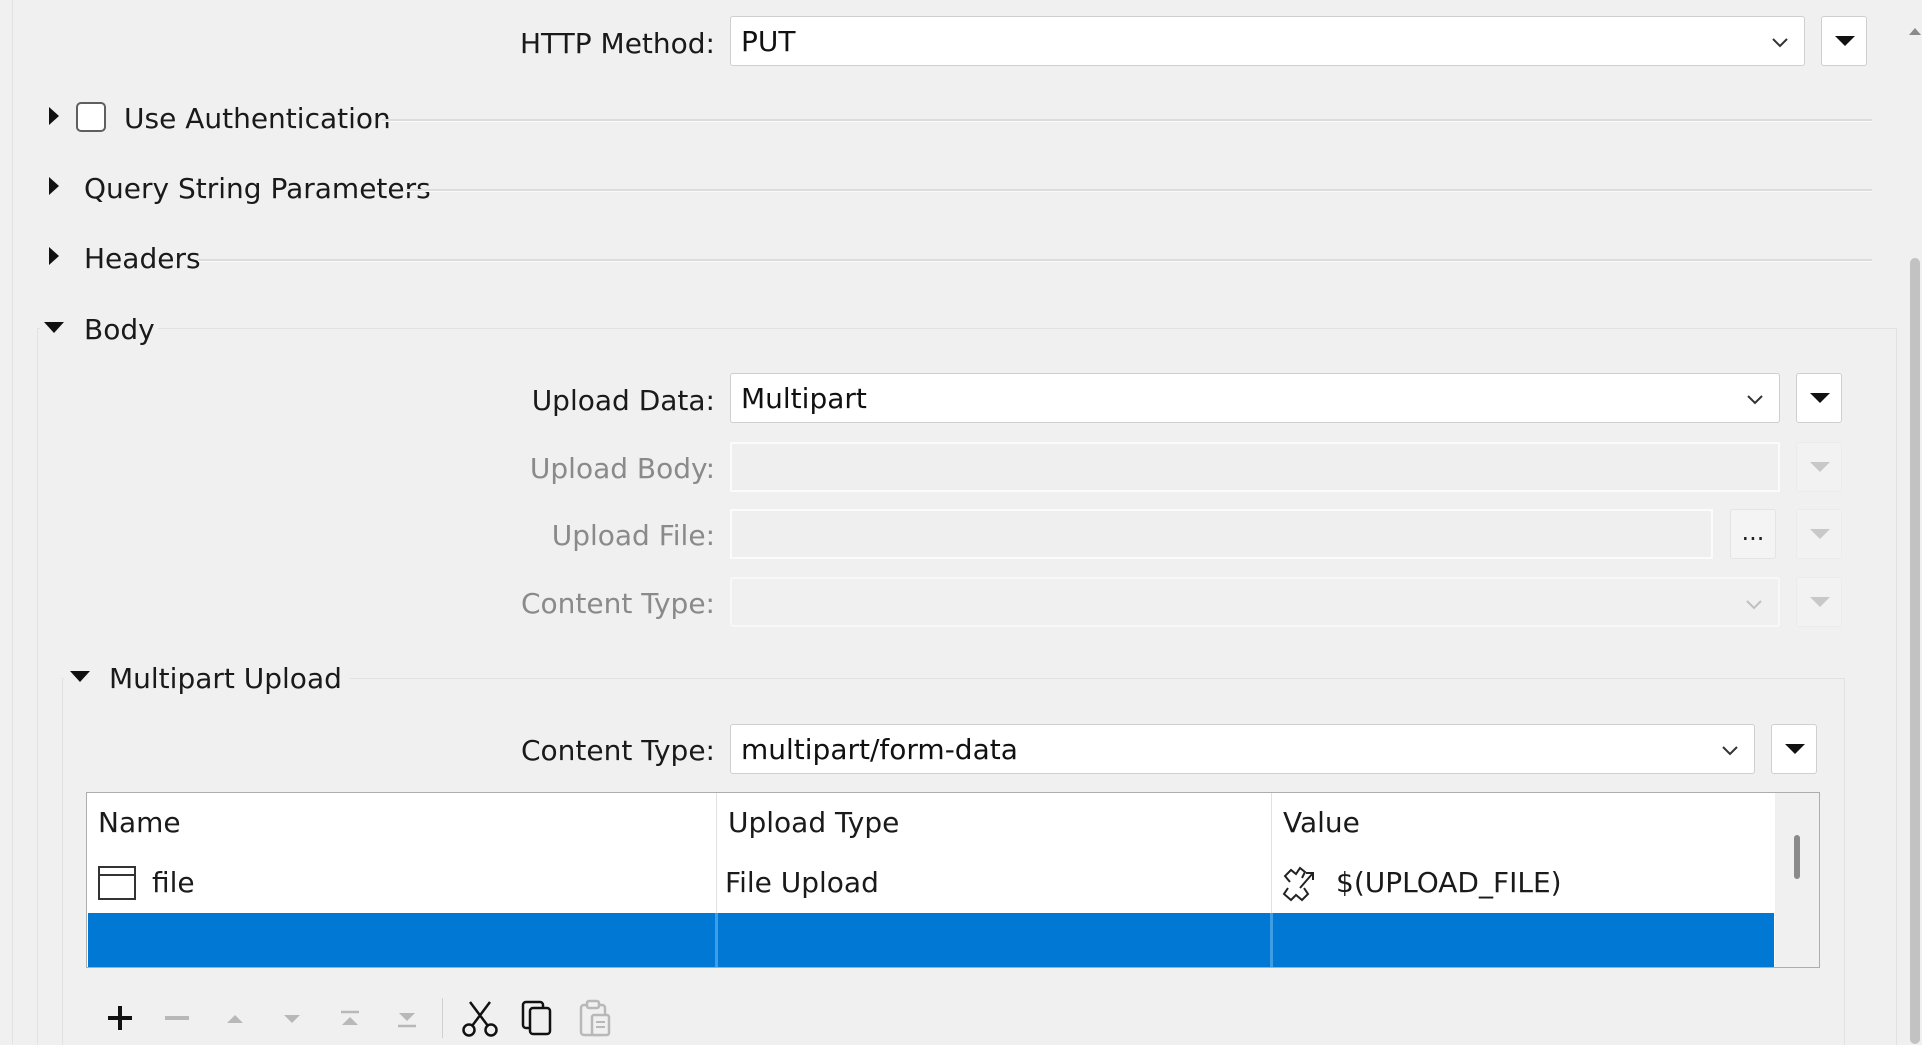 This screenshot has height=1045, width=1922. I want to click on content-type-options-button, so click(1819, 602).